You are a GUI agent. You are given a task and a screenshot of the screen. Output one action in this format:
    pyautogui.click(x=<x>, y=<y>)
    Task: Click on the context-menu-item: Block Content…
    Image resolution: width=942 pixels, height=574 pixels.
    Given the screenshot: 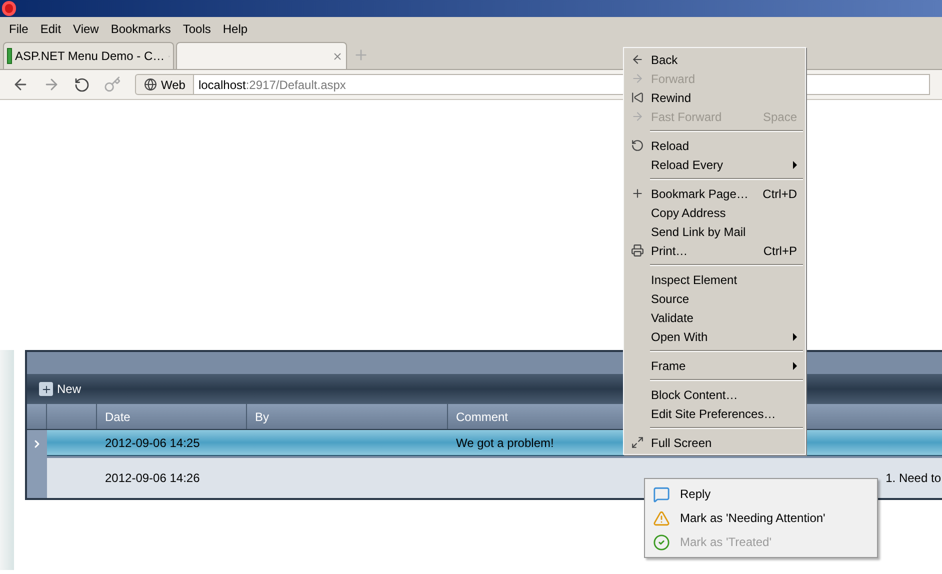 What is the action you would take?
    pyautogui.click(x=714, y=394)
    